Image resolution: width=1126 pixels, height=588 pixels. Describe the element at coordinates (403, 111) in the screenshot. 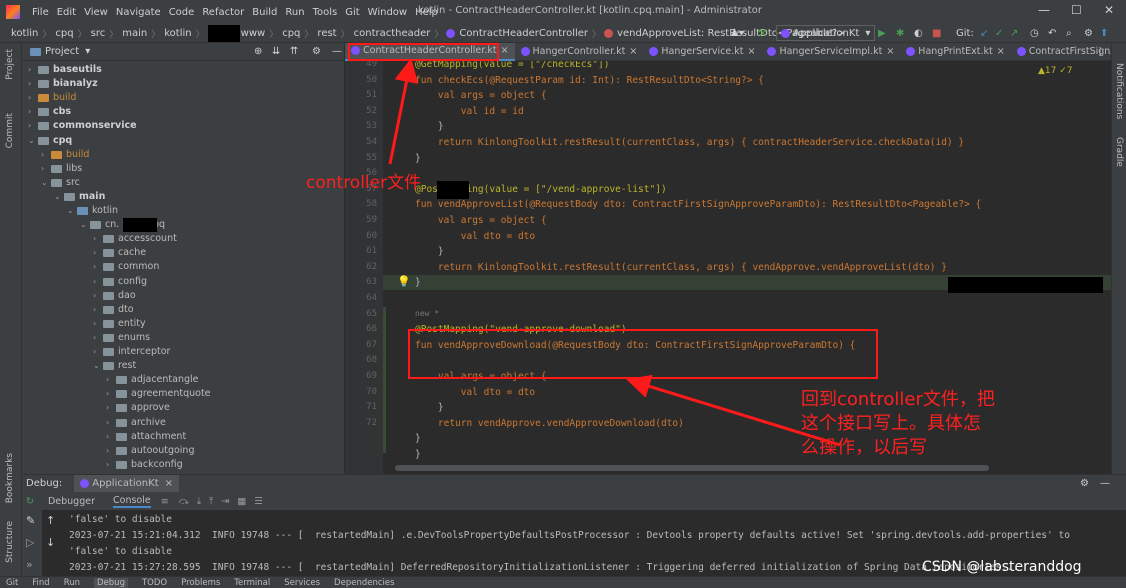

I see `arrow-to-tab` at that location.